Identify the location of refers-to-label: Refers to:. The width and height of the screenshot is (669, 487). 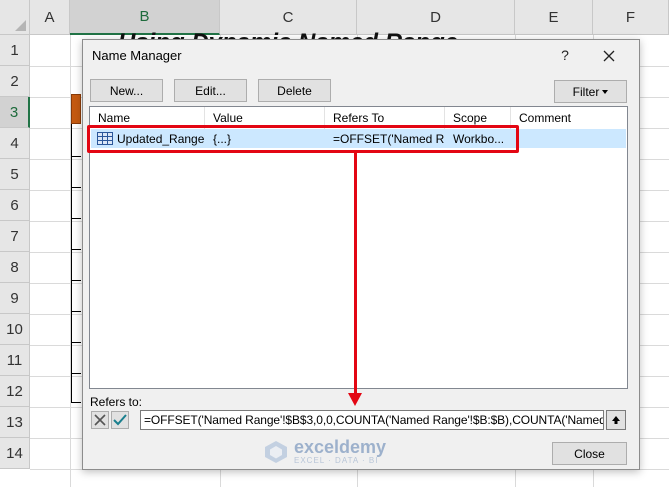
(116, 402).